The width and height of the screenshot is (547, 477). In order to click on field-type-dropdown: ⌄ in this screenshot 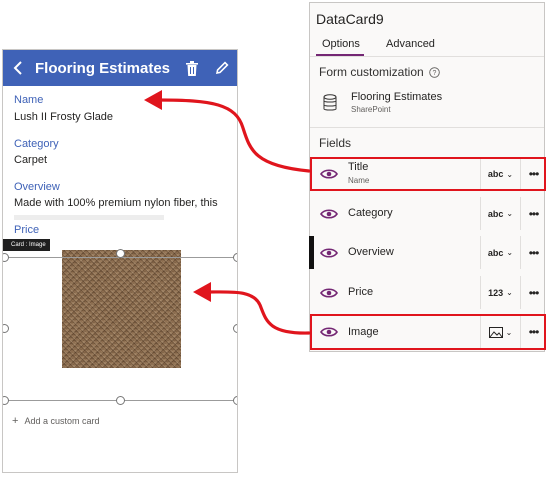, I will do `click(500, 332)`.